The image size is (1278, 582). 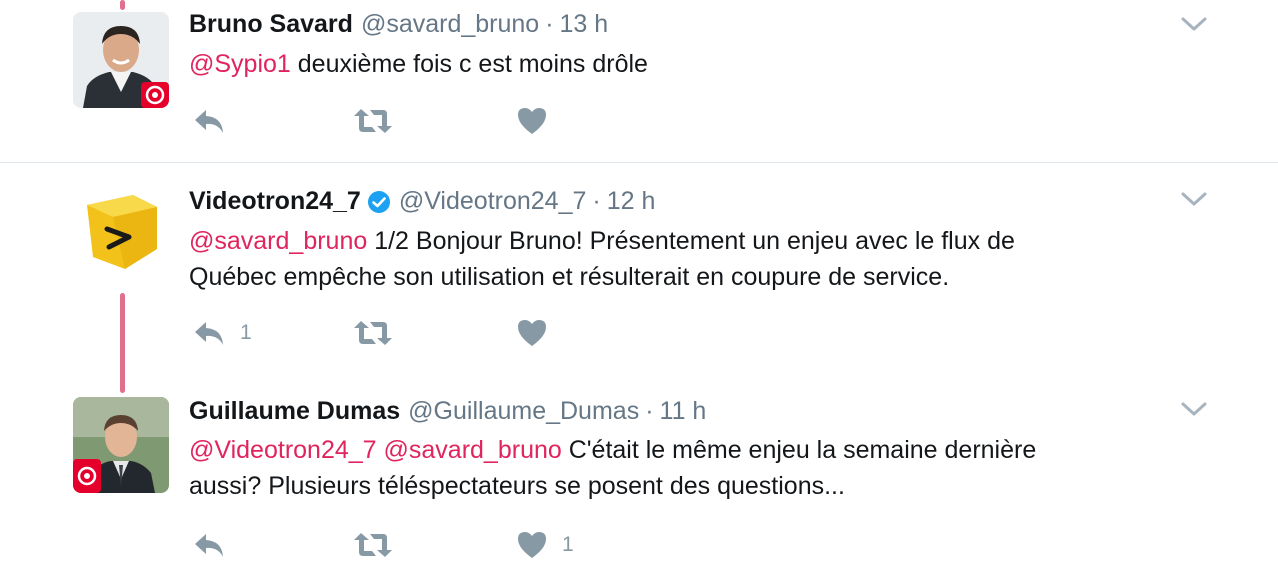 What do you see at coordinates (122, 343) in the screenshot?
I see `thread-connector` at bounding box center [122, 343].